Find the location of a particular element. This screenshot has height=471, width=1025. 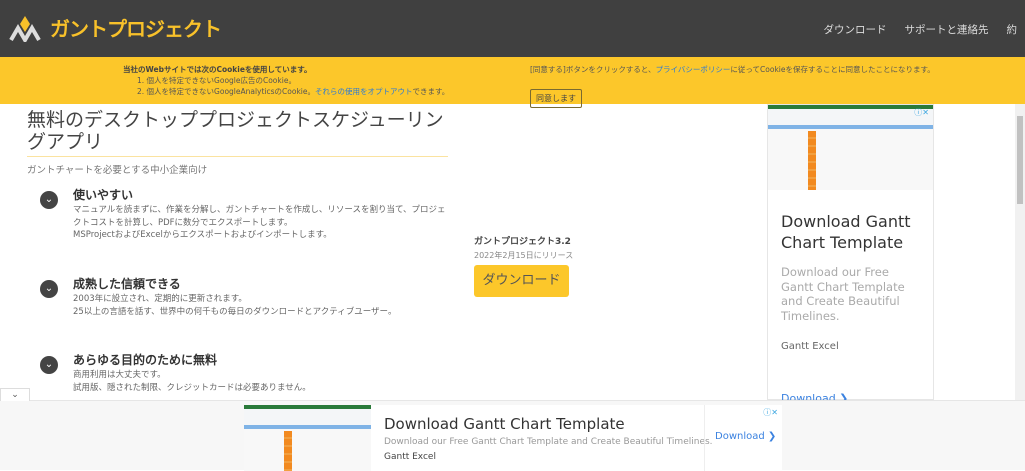

header: ガントプロジェクト ダウンロード サポートと連絡先 約 is located at coordinates (512, 28).